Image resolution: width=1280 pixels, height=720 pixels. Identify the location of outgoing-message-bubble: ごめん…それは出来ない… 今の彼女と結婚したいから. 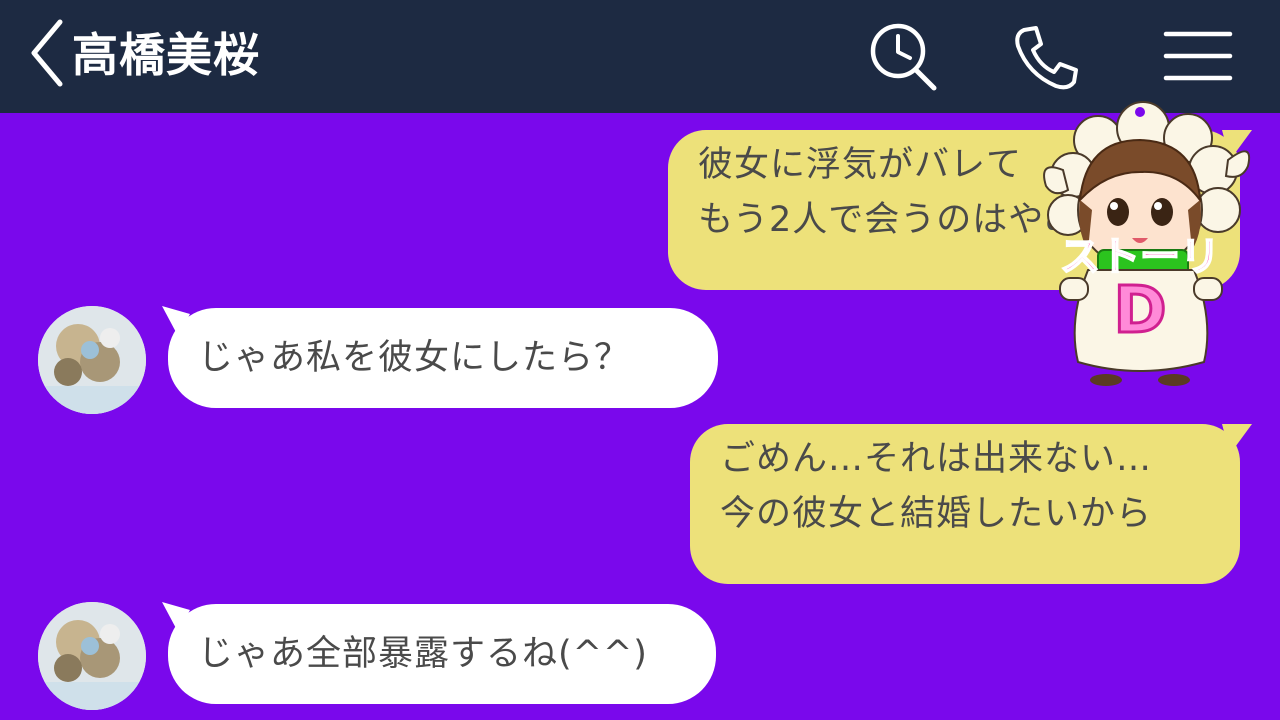
(965, 504).